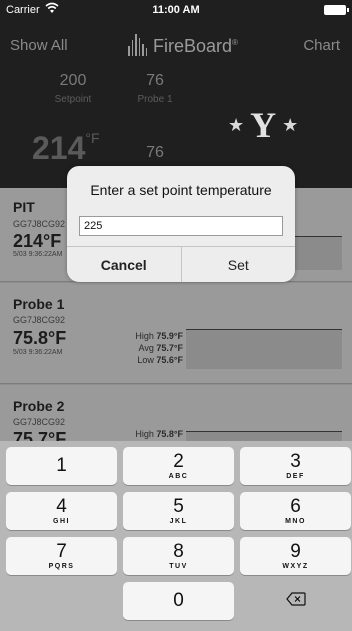 Image resolution: width=352 pixels, height=631 pixels. I want to click on fireboard-bars-icon, so click(137, 44).